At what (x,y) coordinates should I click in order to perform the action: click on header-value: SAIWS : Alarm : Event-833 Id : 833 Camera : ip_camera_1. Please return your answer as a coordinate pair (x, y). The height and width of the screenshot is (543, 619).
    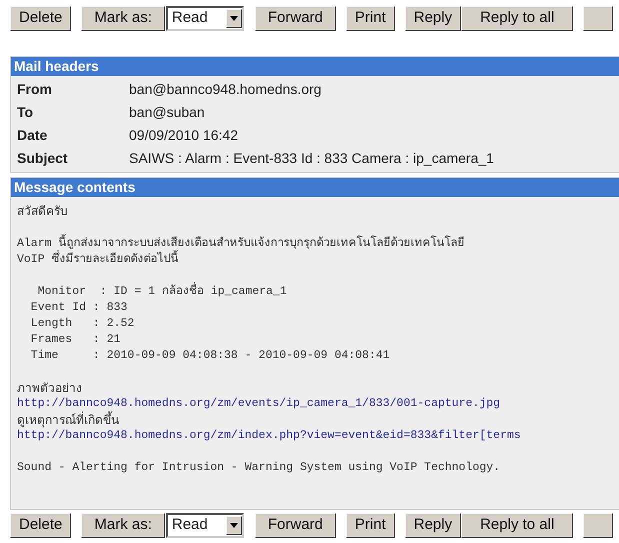
    Looking at the image, I should click on (311, 158).